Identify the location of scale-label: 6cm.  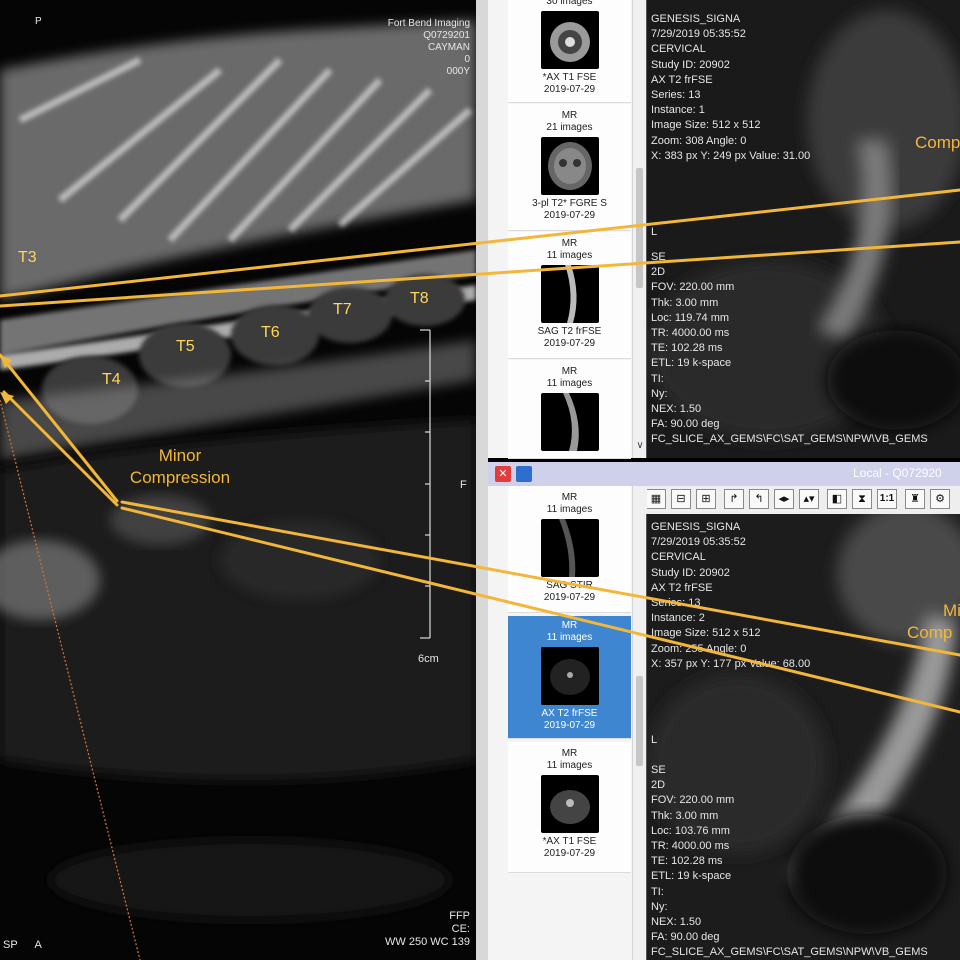
(428, 659).